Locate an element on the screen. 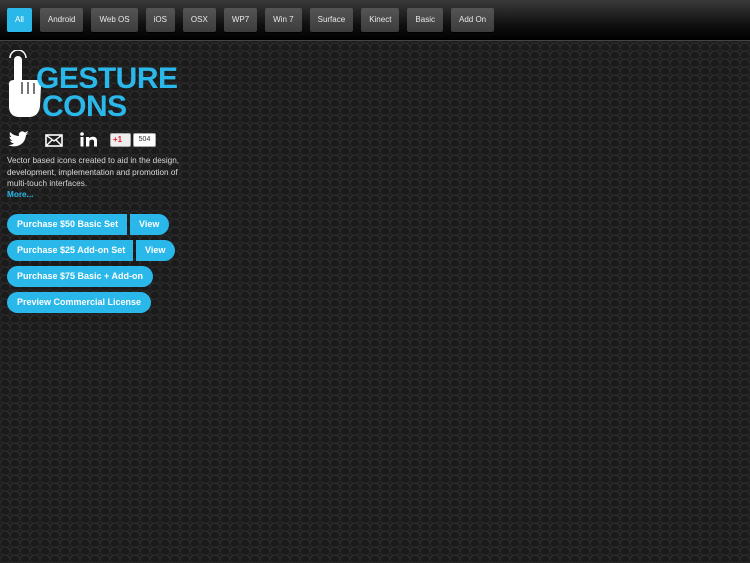 The image size is (750, 563). gesture-icons-logo: GESTURE CONS is located at coordinates (96, 86).